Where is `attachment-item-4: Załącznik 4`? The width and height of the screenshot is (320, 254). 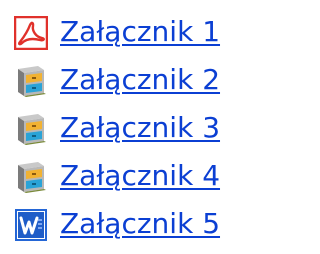
attachment-item-4: Załącznik 4 is located at coordinates (124, 176).